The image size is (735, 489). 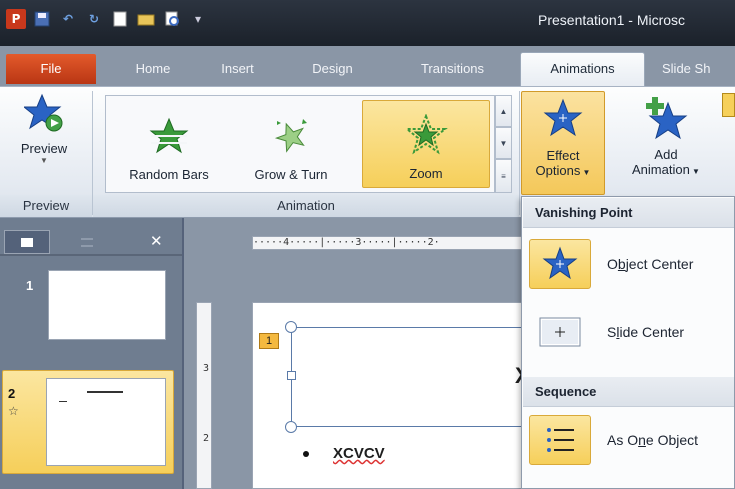 I want to click on effect-options-label-1: Effect, so click(x=563, y=155).